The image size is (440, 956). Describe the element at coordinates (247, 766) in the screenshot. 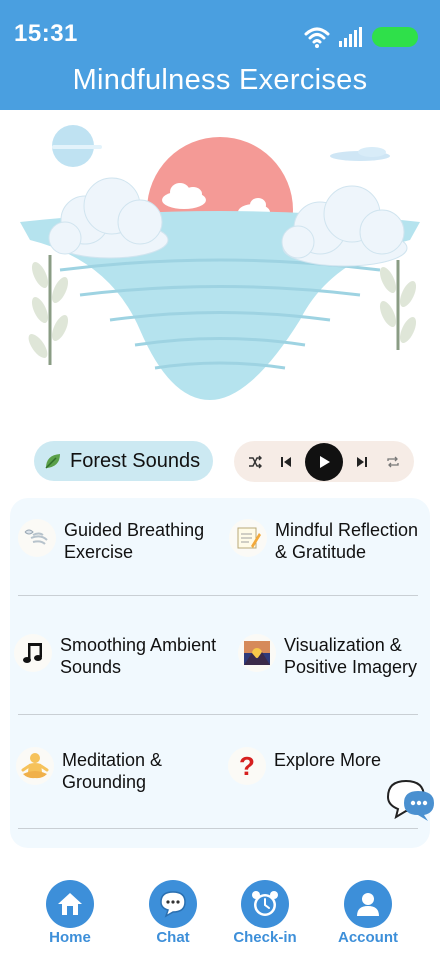

I see `question-mark-icon: ?` at that location.